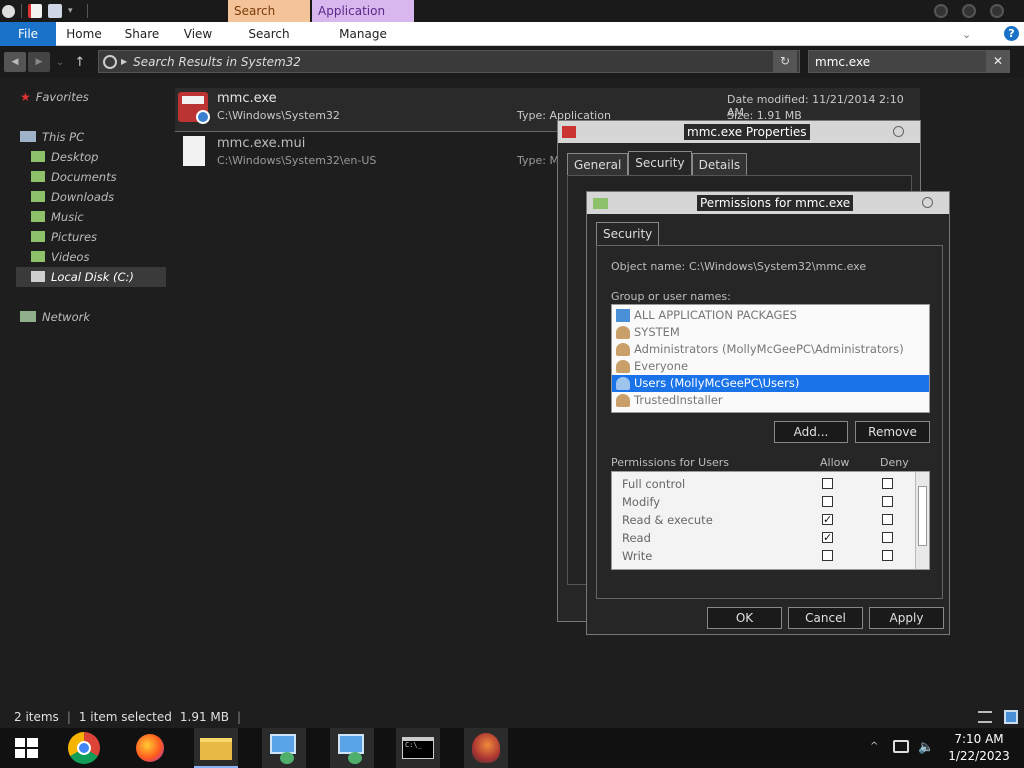 The image size is (1024, 768). What do you see at coordinates (1011, 717) in the screenshot?
I see `large-icons-view-icon` at bounding box center [1011, 717].